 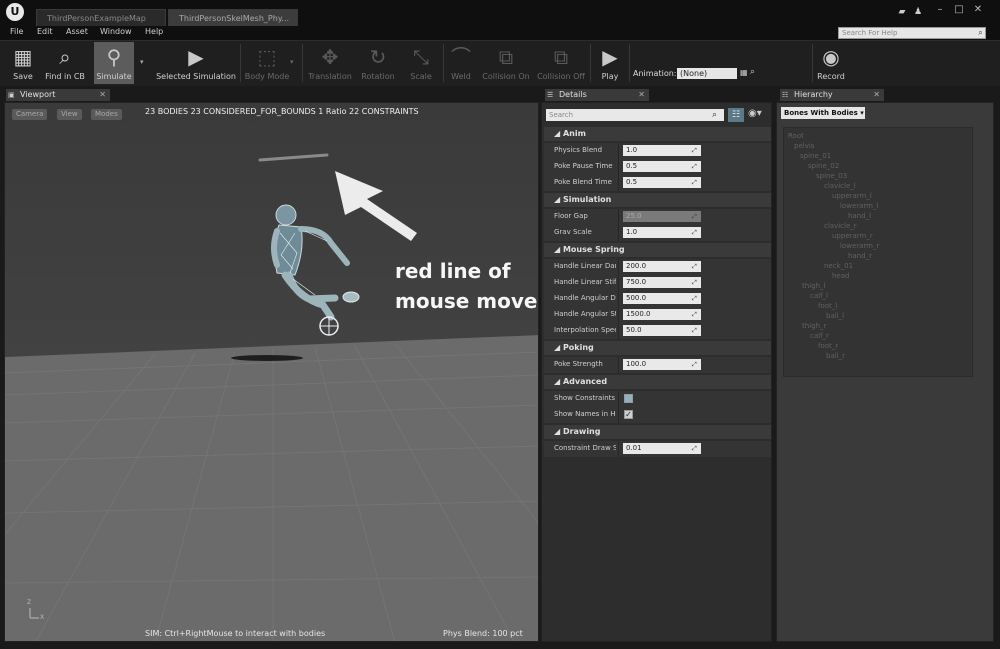 What do you see at coordinates (819, 296) in the screenshot?
I see `tree-item: calf_l` at bounding box center [819, 296].